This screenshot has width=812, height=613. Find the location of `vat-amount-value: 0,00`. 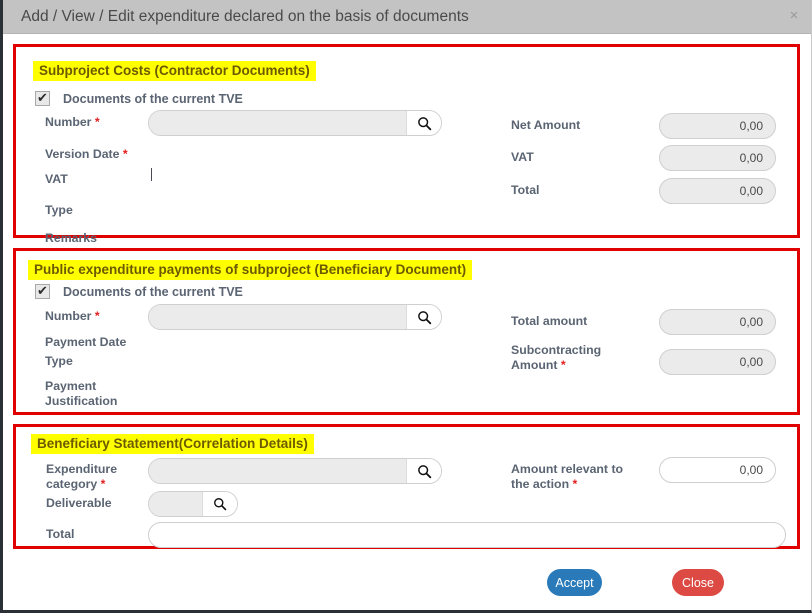

vat-amount-value: 0,00 is located at coordinates (717, 158).